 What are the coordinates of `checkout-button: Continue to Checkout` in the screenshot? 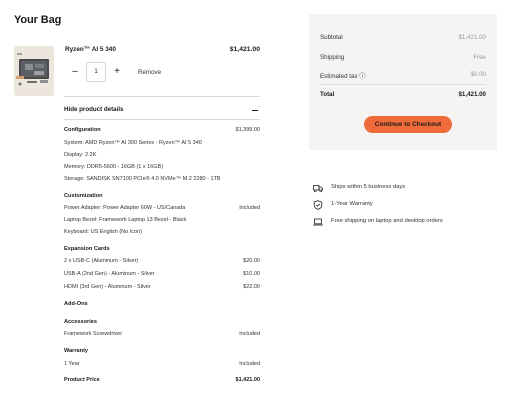 It's located at (408, 124).